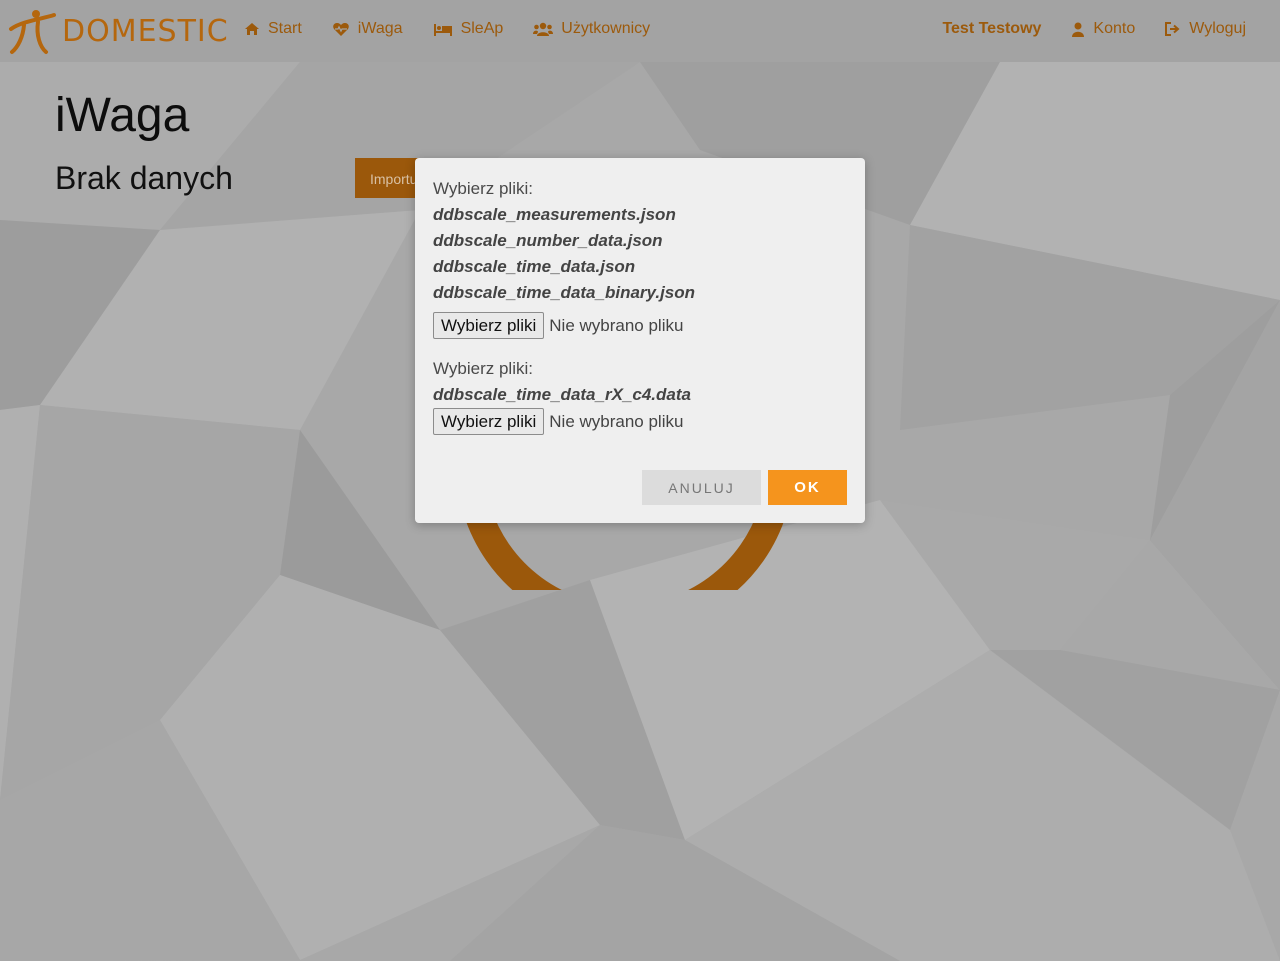  I want to click on nav-account-label: Konto, so click(1114, 28).